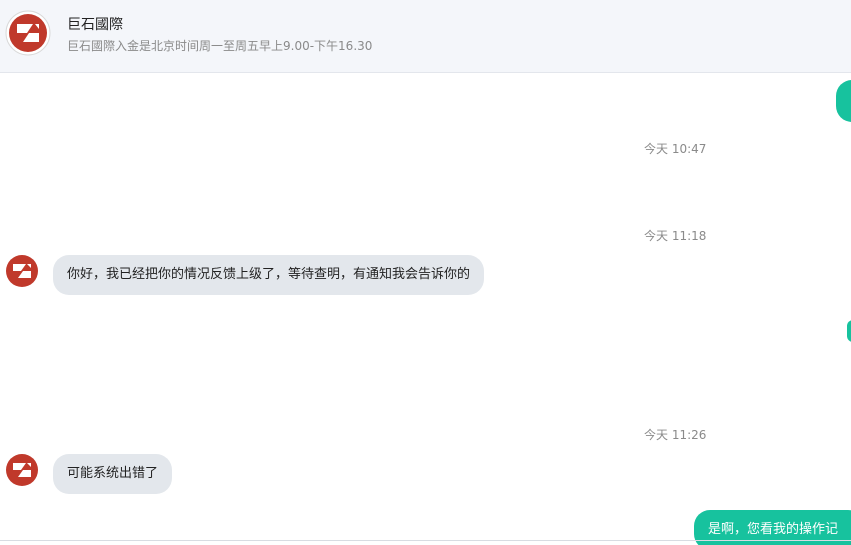 This screenshot has height=545, width=851. I want to click on chat-subtitle: 巨石國際入金是北京时间周一至周五早上9.00-下午16.30, so click(220, 46).